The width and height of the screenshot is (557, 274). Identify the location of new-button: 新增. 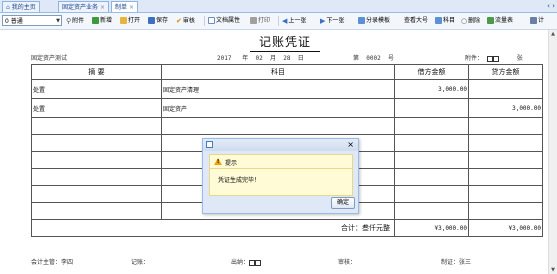
(102, 21).